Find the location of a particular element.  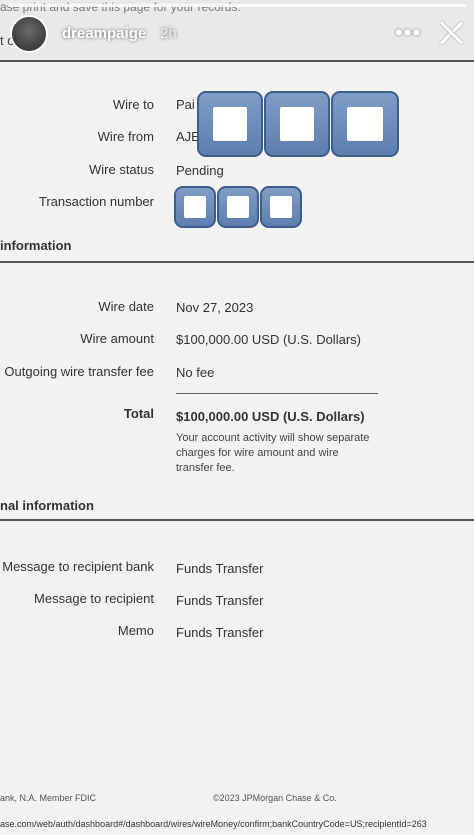

wire-from-label: Wire from is located at coordinates (125, 136).